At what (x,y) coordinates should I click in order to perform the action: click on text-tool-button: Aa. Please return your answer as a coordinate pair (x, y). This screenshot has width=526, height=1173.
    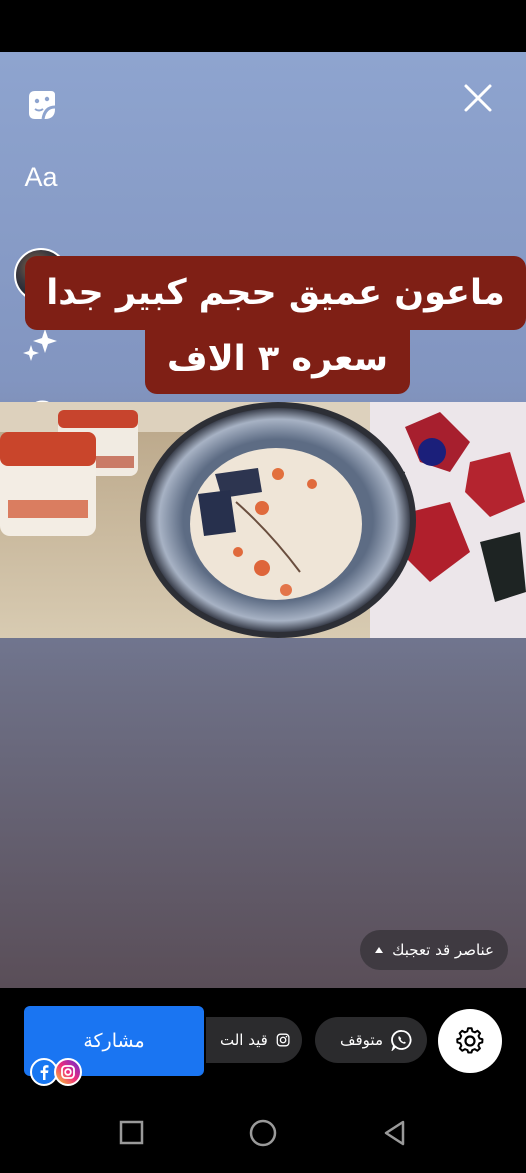
    Looking at the image, I should click on (41, 177).